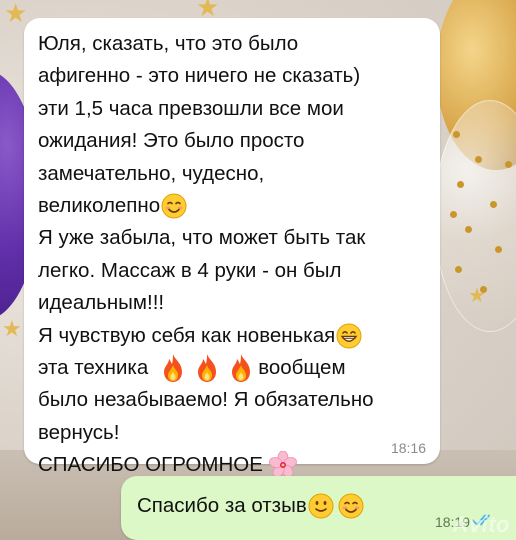 Image resolution: width=516 pixels, height=540 pixels. Describe the element at coordinates (321, 506) in the screenshot. I see `slightly-smiling-face-icon` at that location.